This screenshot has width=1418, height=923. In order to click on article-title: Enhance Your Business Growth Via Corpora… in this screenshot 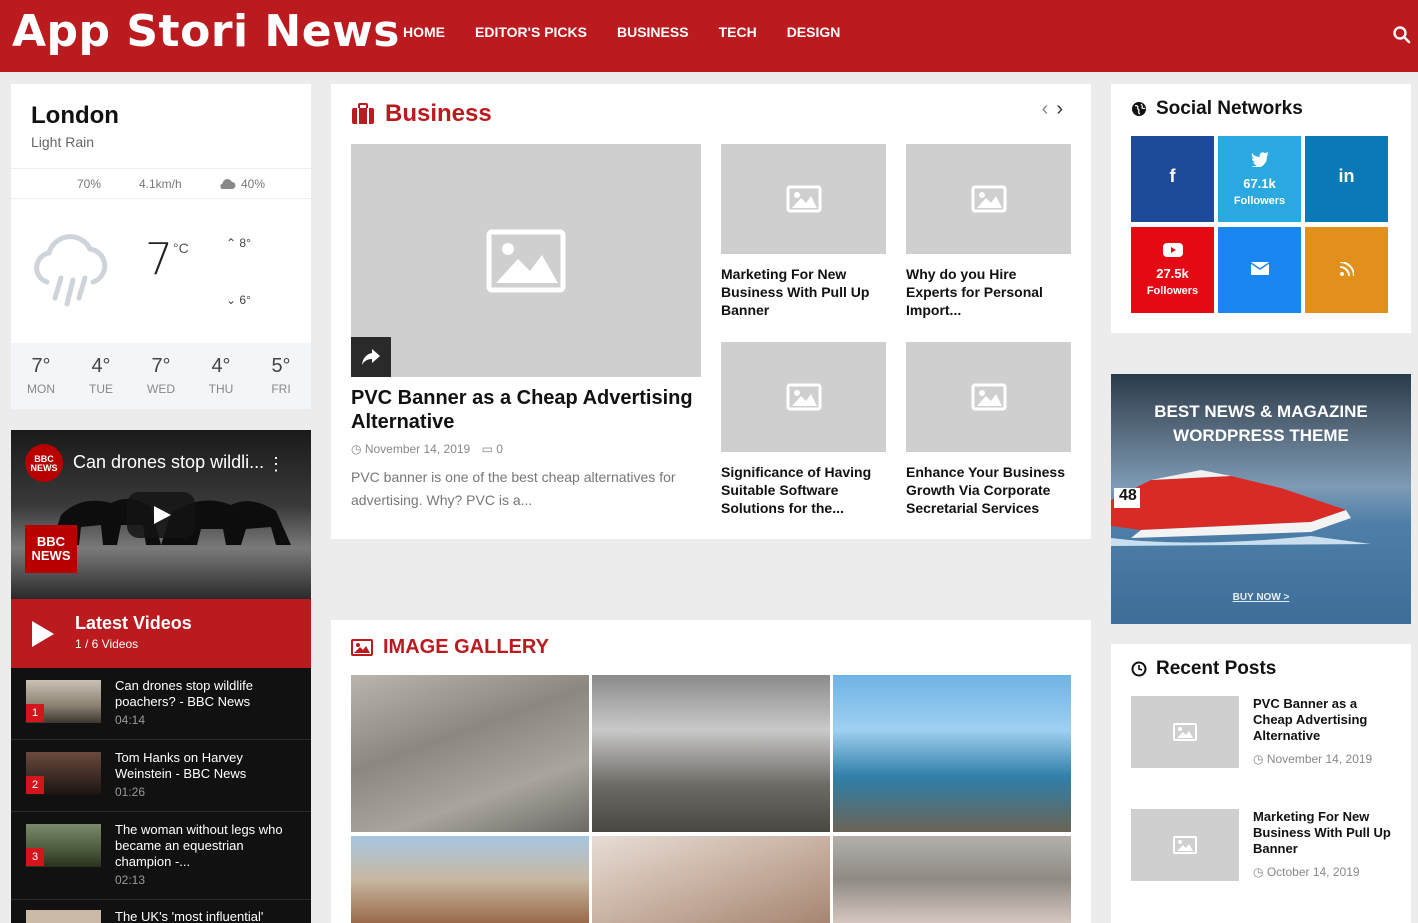, I will do `click(988, 490)`.